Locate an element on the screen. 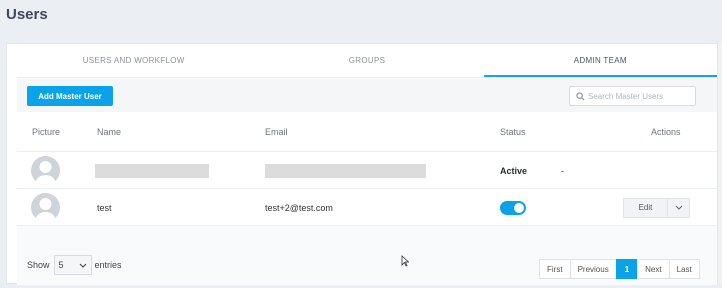  search-box is located at coordinates (632, 96).